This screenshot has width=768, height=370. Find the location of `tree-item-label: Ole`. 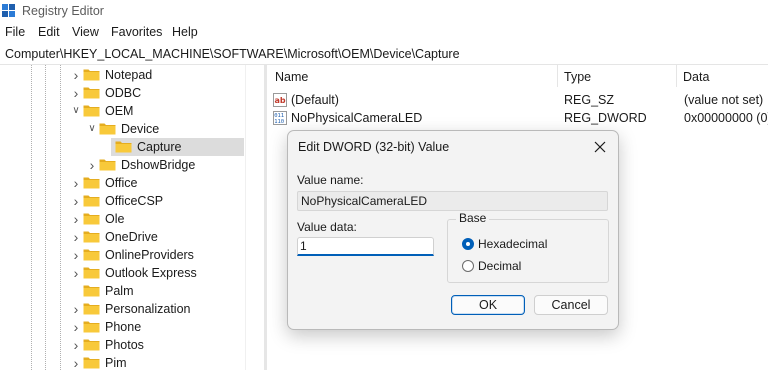

tree-item-label: Ole is located at coordinates (115, 219).